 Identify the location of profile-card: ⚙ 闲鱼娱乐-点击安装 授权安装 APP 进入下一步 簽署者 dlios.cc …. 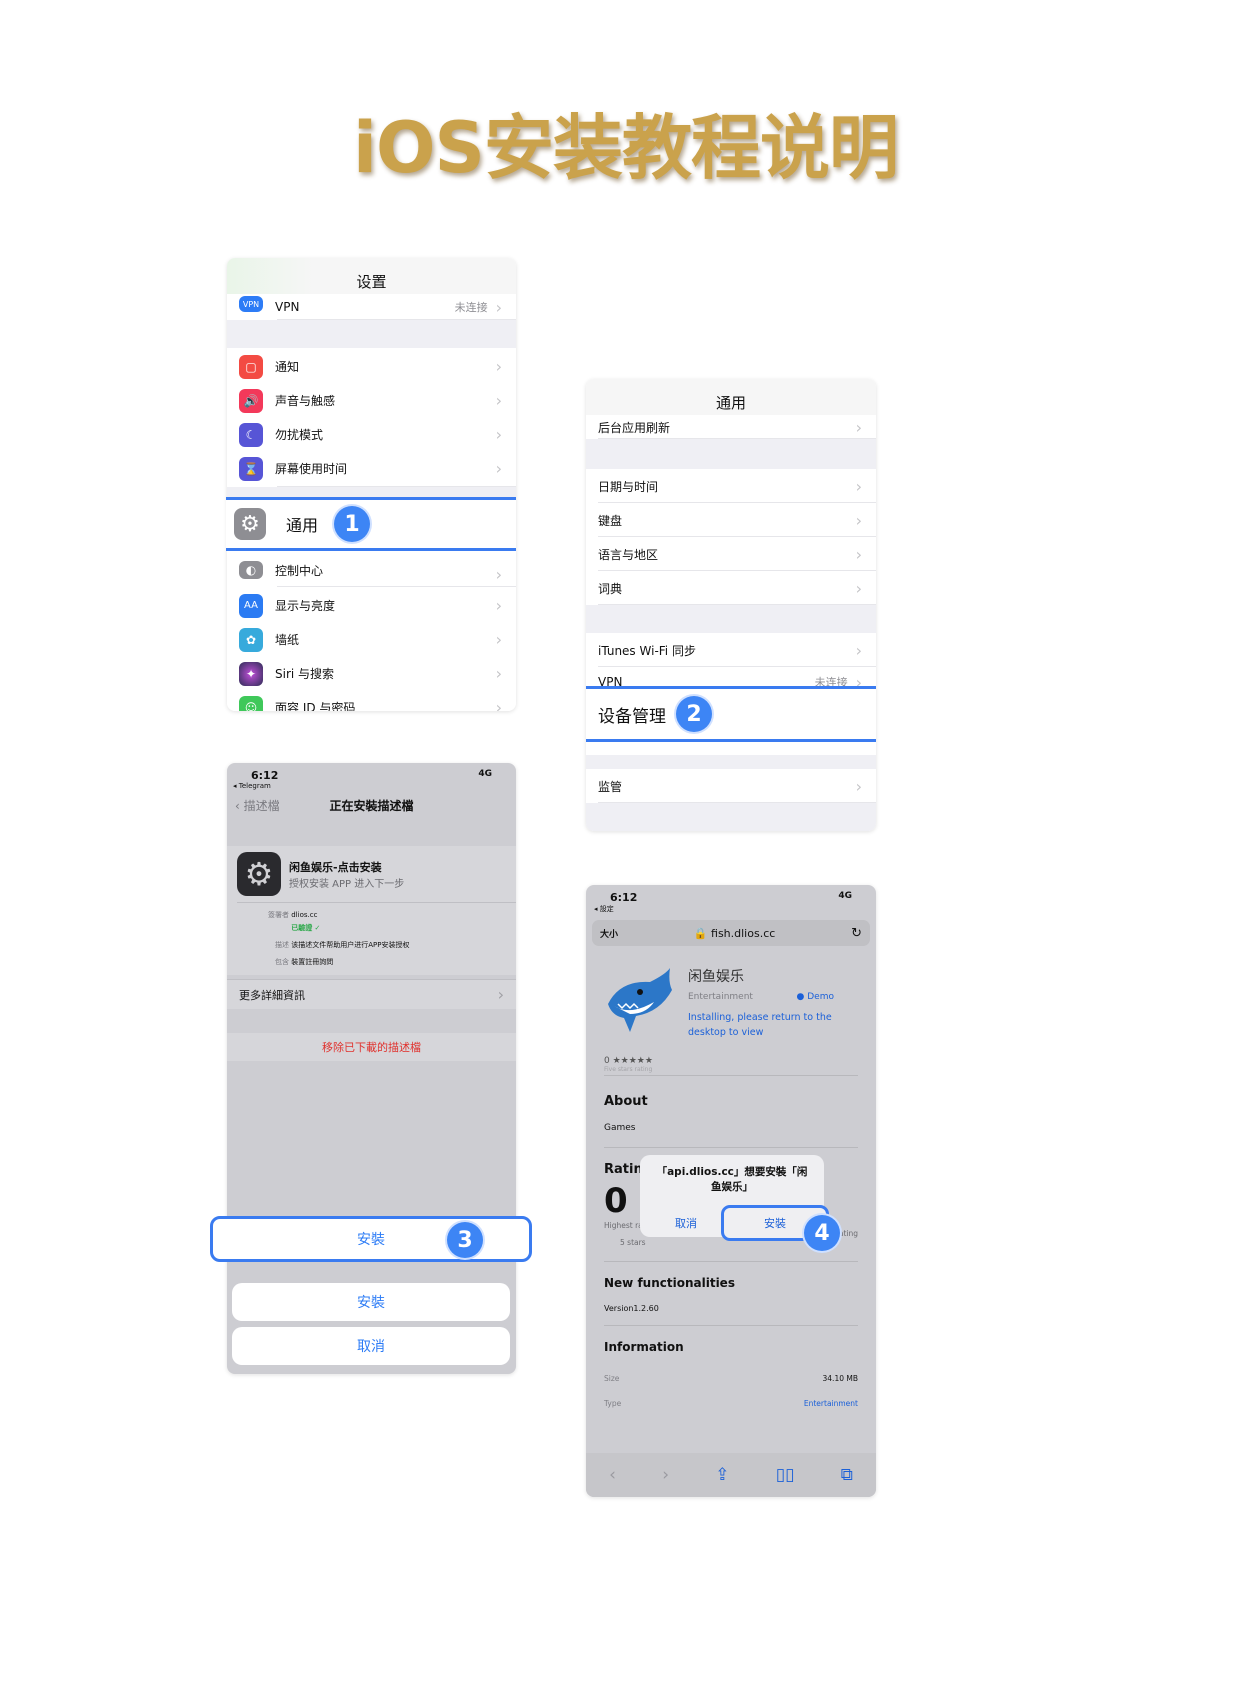
(371, 910).